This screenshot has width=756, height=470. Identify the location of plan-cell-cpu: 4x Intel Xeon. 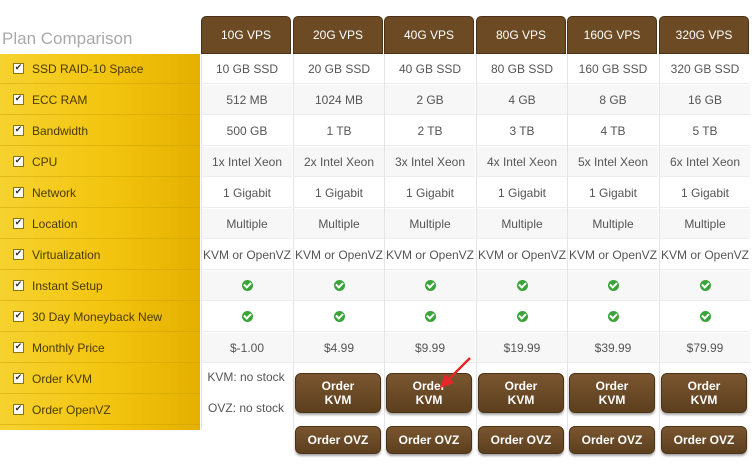
(522, 162).